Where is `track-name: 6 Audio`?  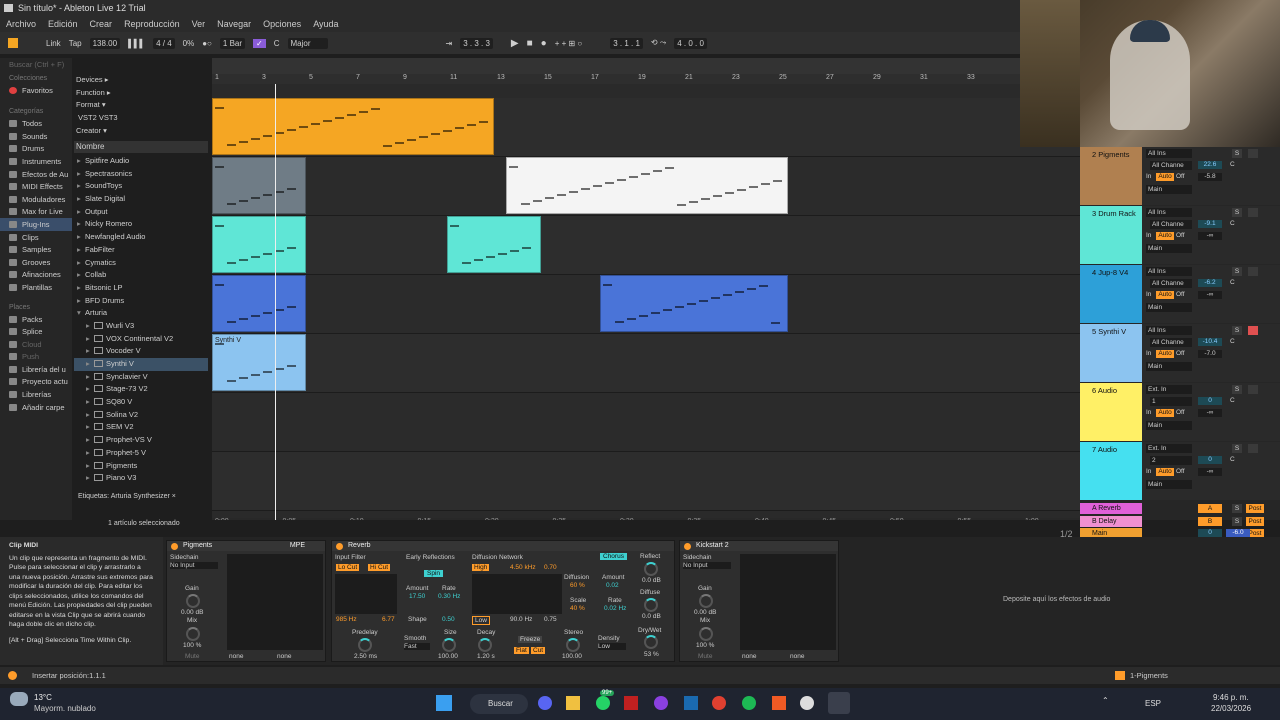 track-name: 6 Audio is located at coordinates (1111, 412).